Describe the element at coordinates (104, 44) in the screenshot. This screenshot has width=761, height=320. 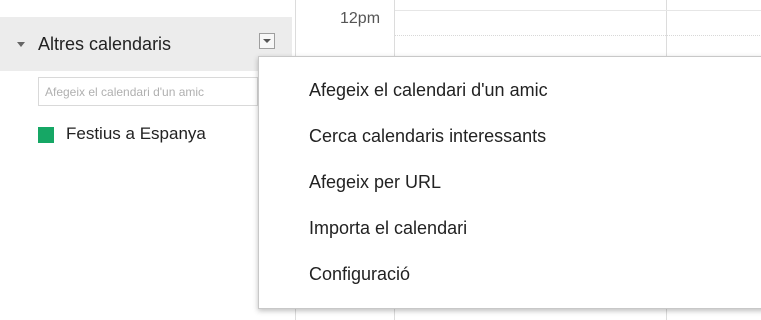
I see `other-calendars-title: Altres calendaris` at that location.